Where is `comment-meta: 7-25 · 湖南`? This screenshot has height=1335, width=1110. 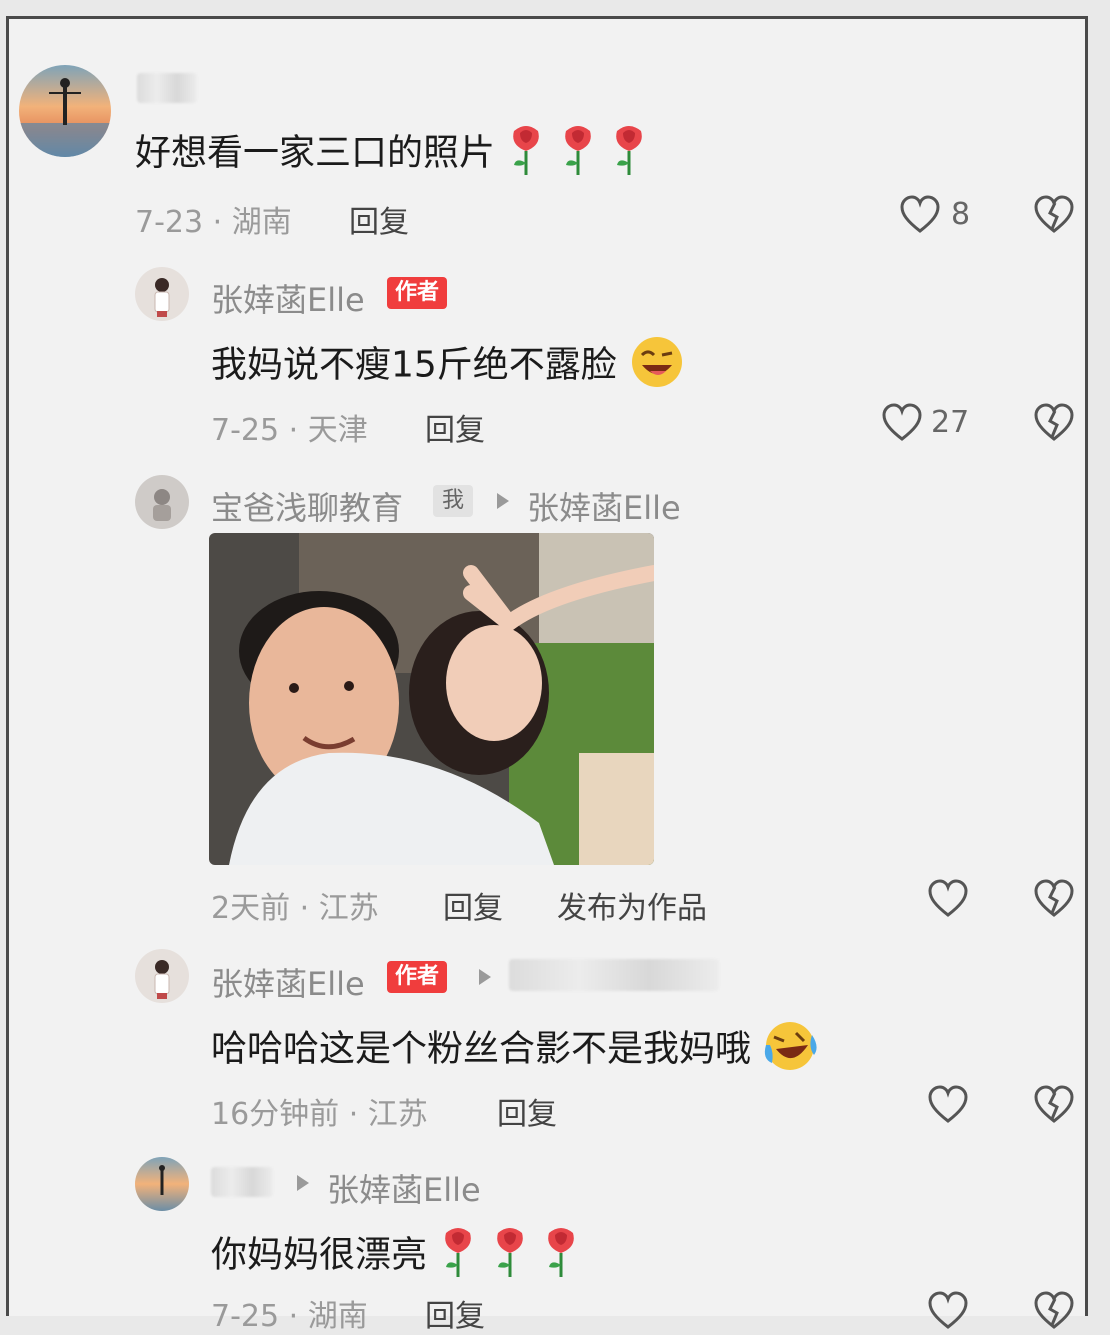 comment-meta: 7-25 · 湖南 is located at coordinates (289, 1316).